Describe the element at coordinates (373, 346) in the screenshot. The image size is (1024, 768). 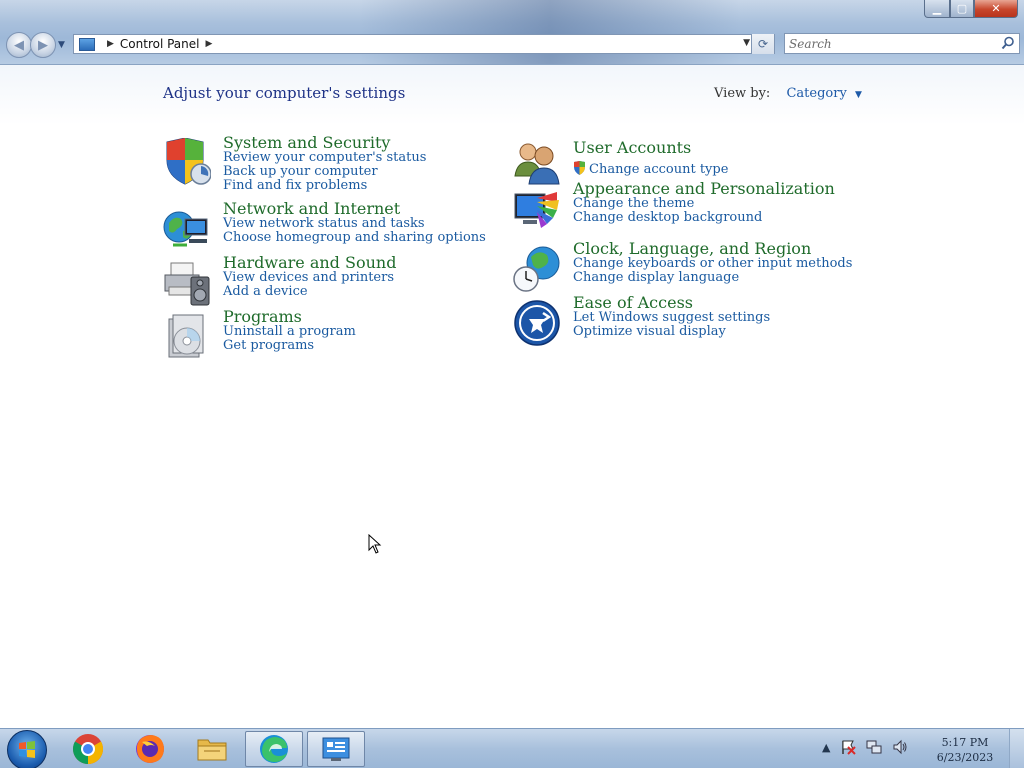
I see `link-get-programs: Get programs` at that location.